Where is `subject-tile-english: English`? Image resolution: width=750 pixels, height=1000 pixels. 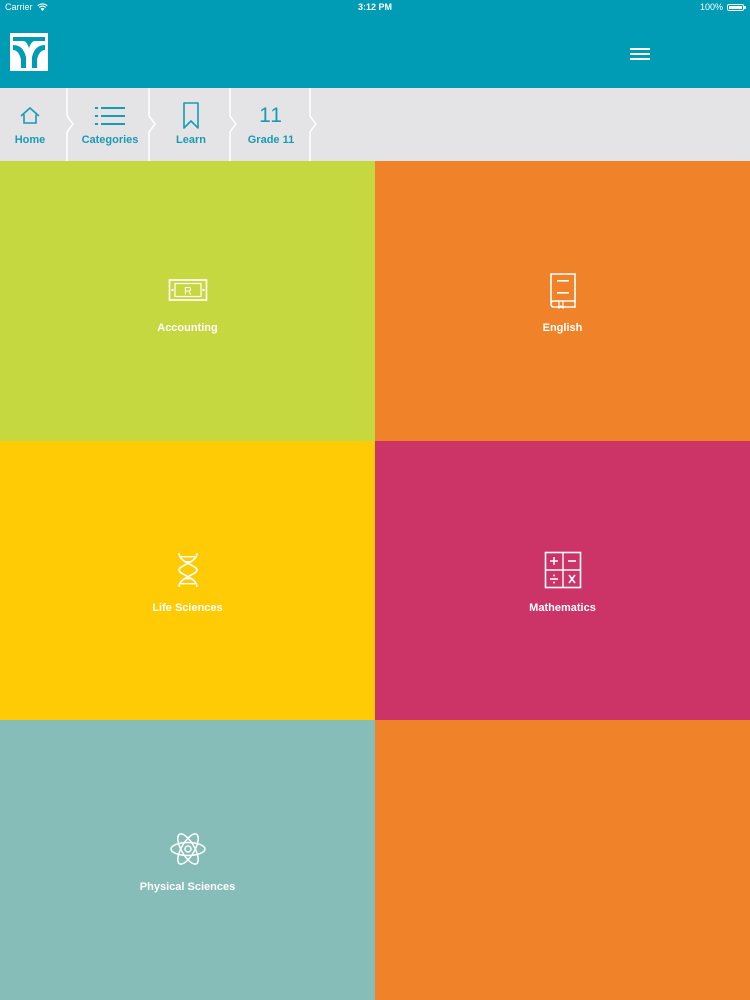
subject-tile-english: English is located at coordinates (562, 301).